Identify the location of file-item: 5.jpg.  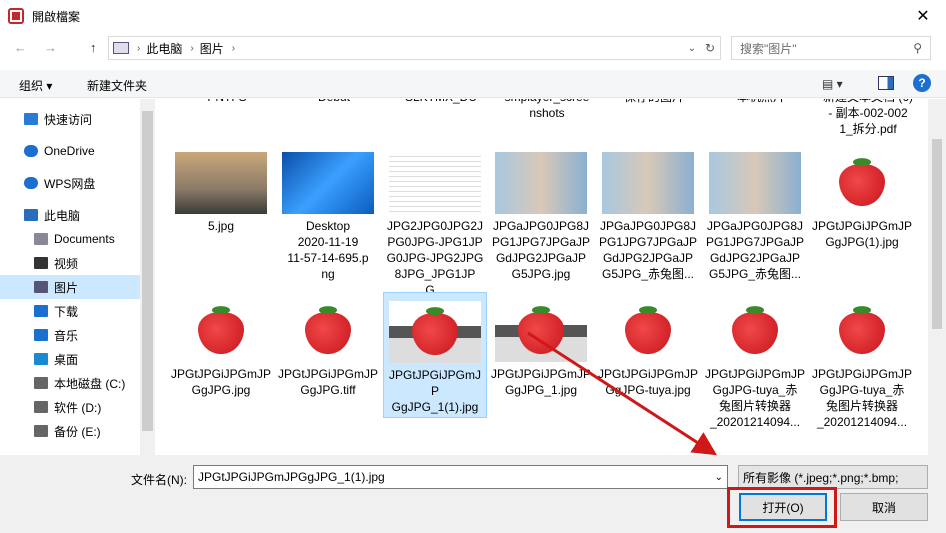
(221, 190).